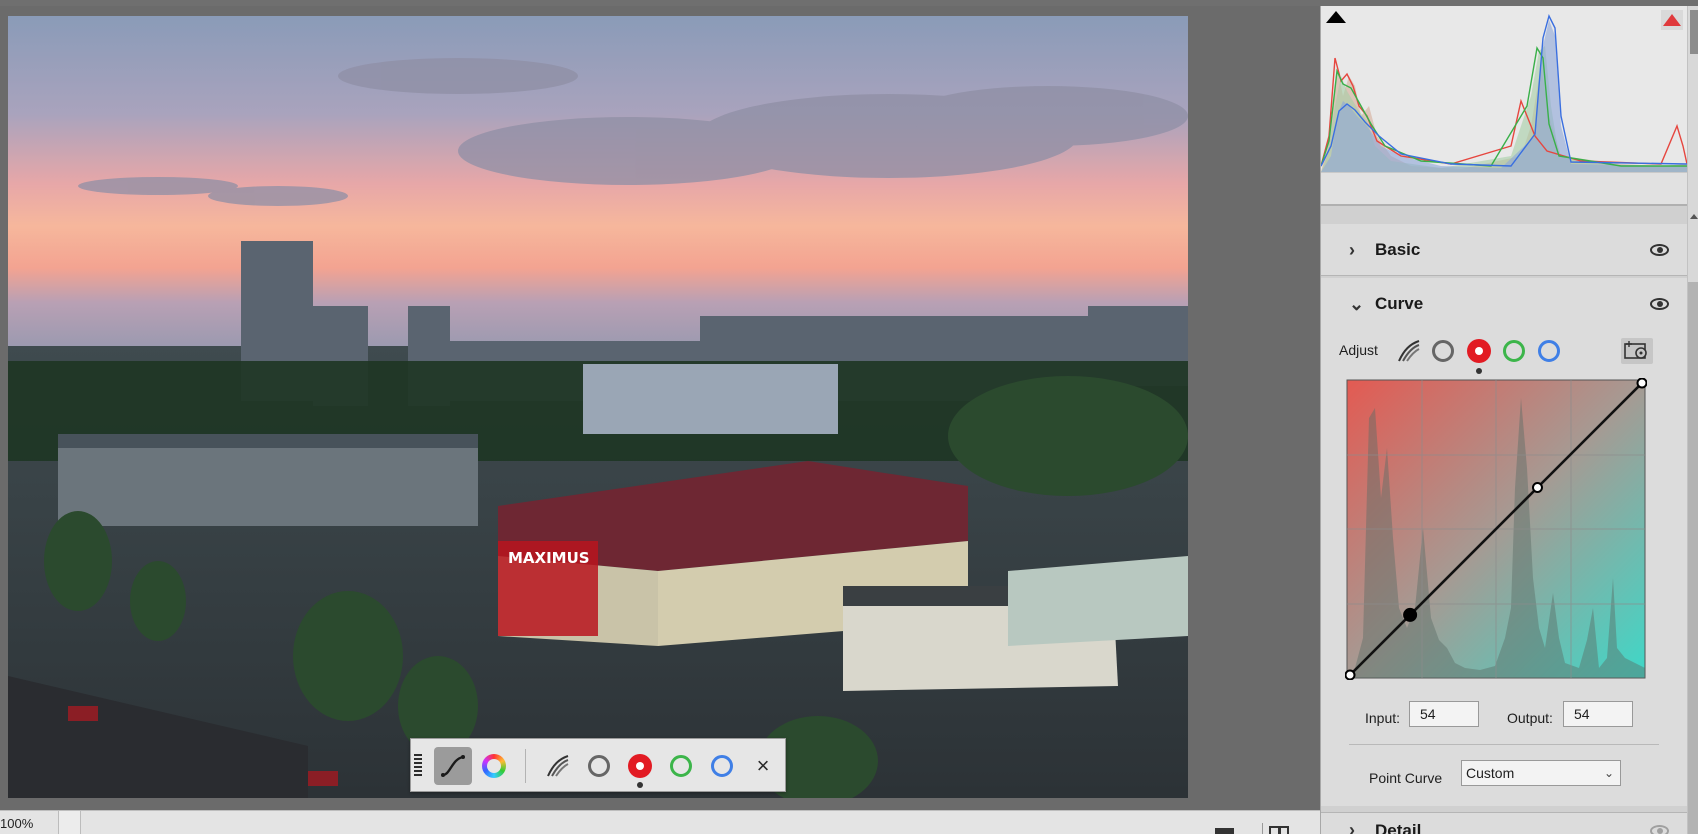 The height and width of the screenshot is (834, 1698). I want to click on scrollbar-thumb, so click(1694, 32).